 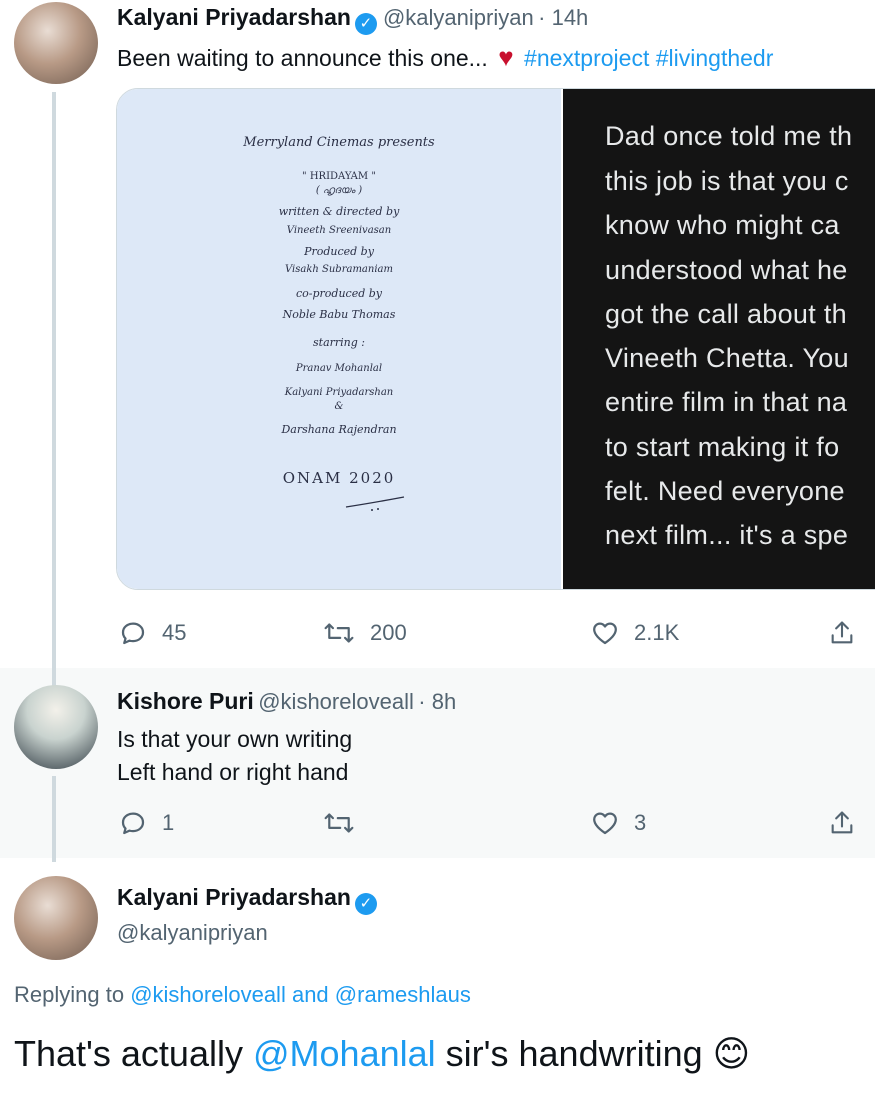 I want to click on reply-text-line-2: Left hand or right hand, so click(x=233, y=772).